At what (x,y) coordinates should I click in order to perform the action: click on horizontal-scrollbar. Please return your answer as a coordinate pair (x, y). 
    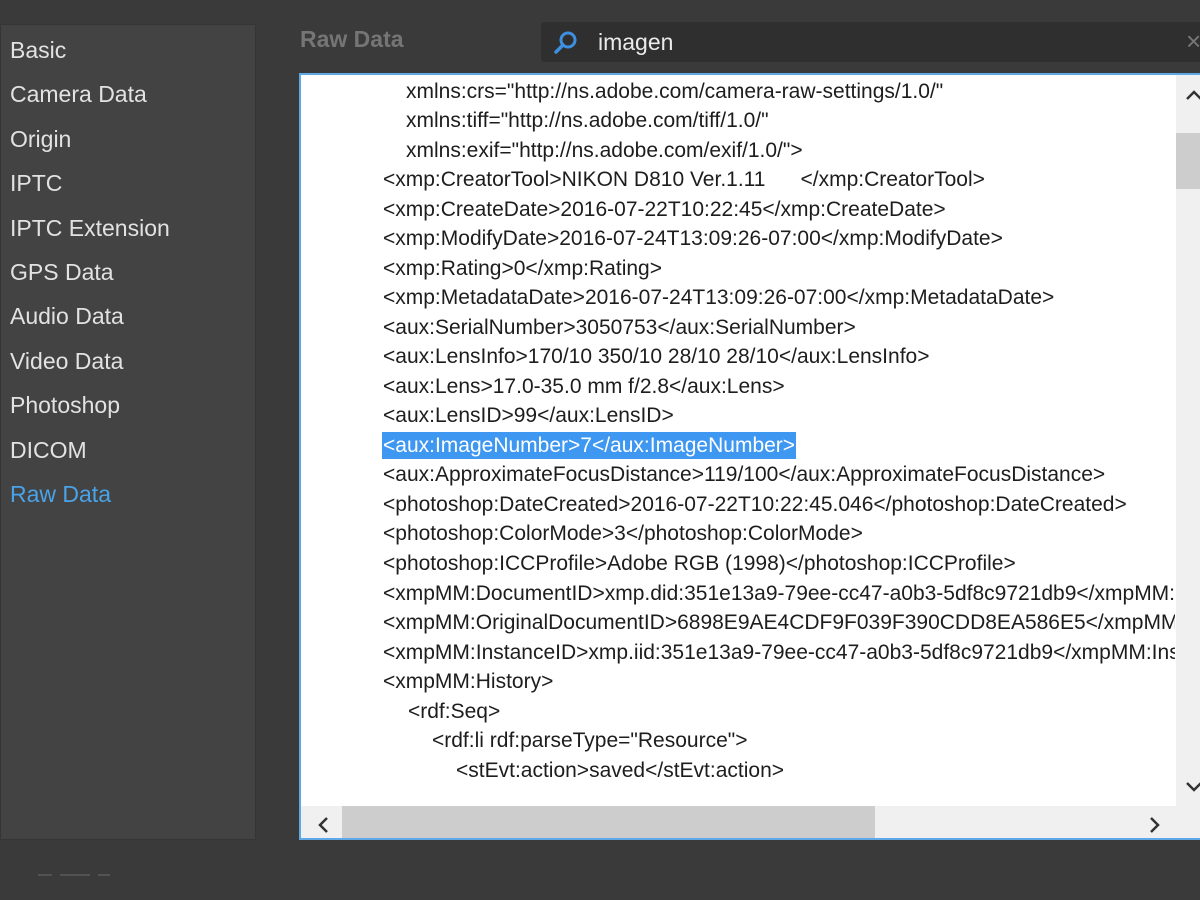
    Looking at the image, I should click on (750, 822).